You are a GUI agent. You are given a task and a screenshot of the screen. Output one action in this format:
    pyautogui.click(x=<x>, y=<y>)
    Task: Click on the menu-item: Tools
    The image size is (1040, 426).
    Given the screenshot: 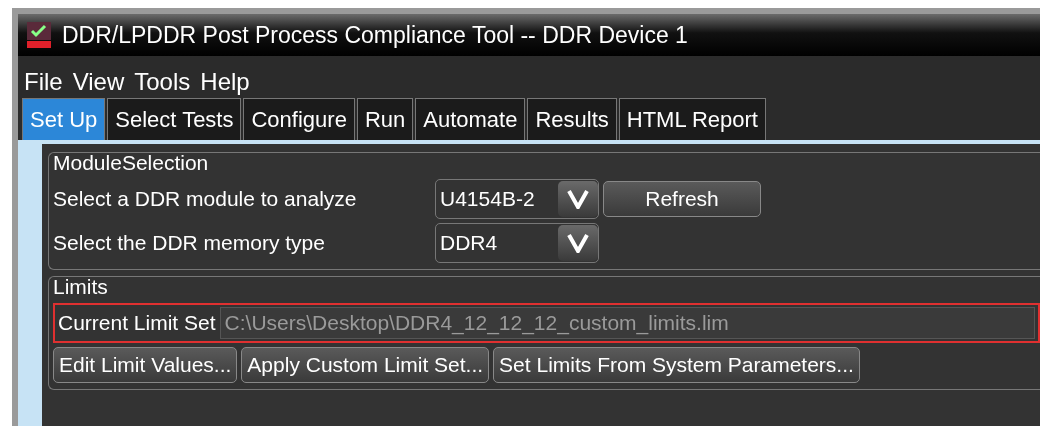 What is the action you would take?
    pyautogui.click(x=162, y=82)
    